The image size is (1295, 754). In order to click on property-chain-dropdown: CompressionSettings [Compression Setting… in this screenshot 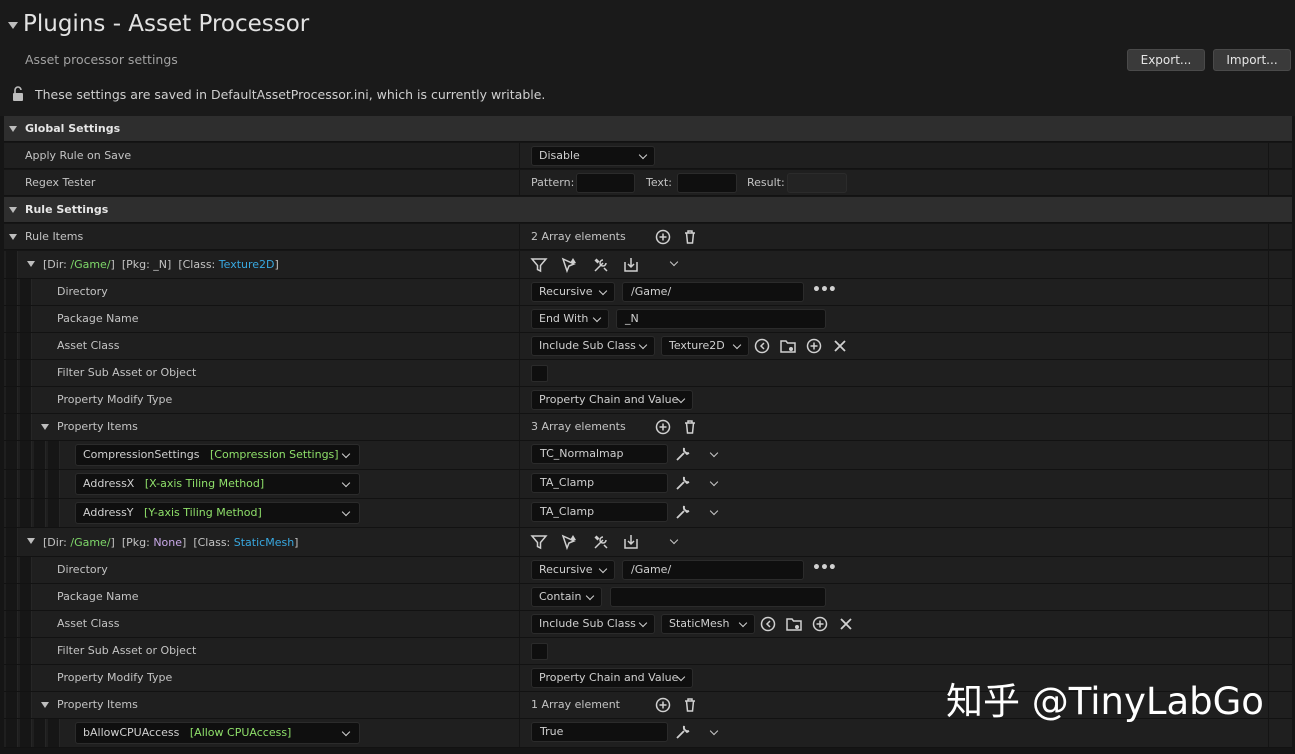, I will do `click(217, 455)`.